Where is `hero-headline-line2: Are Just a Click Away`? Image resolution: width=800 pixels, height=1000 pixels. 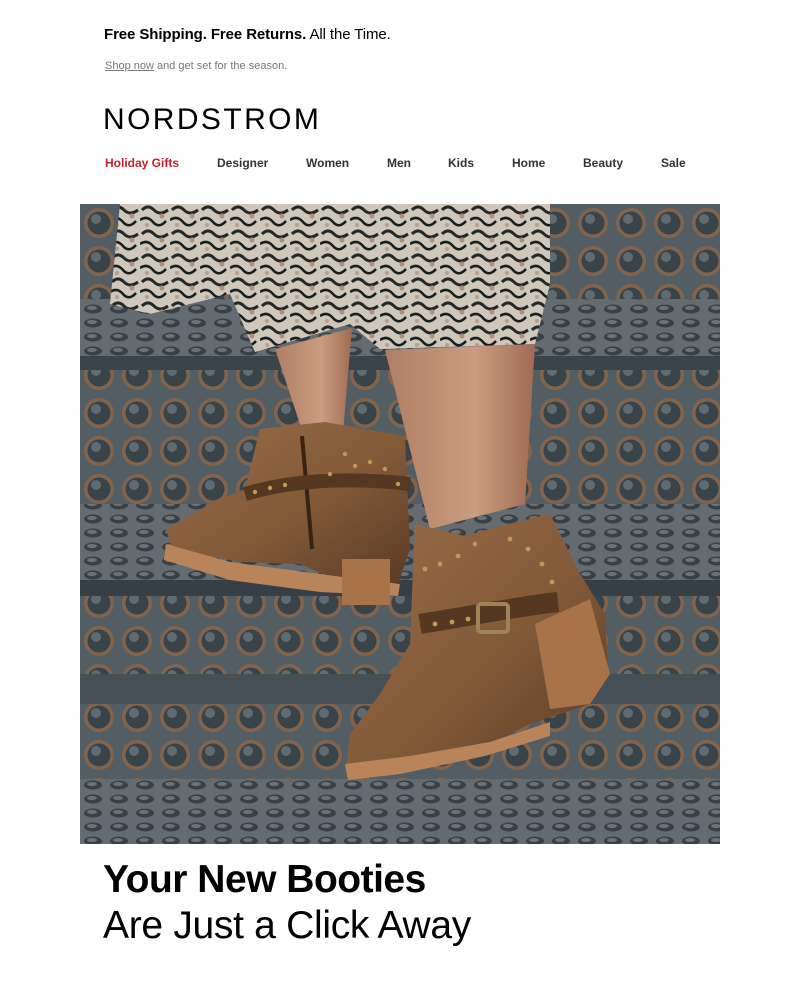 hero-headline-line2: Are Just a Click Away is located at coordinates (287, 926).